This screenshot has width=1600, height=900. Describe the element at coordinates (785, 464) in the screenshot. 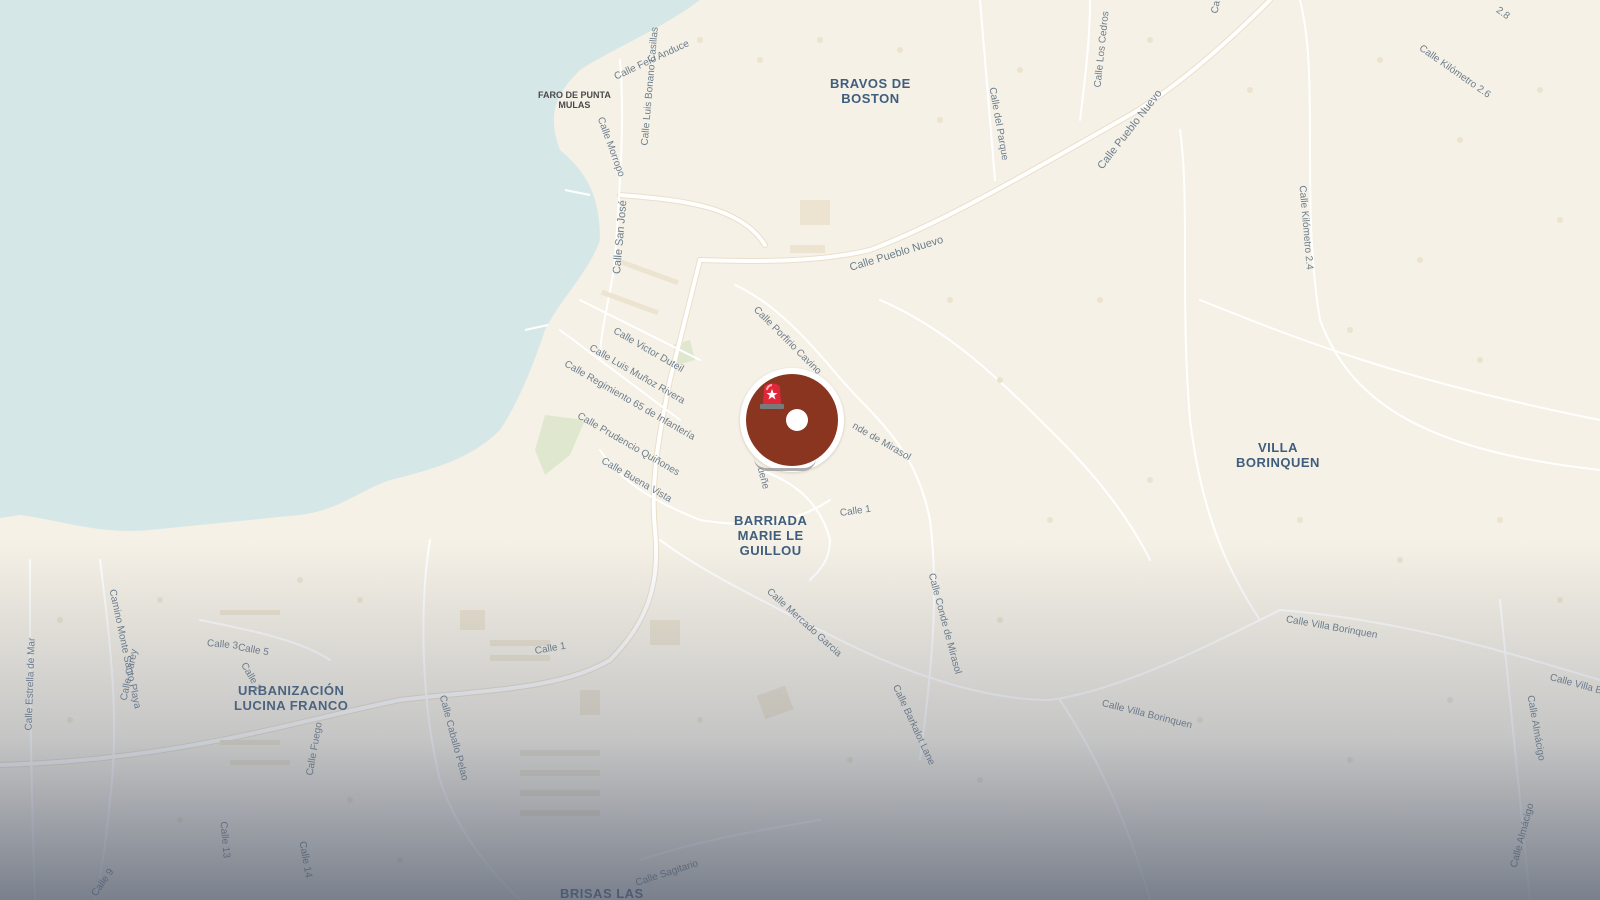

I see `marker-shadow` at that location.